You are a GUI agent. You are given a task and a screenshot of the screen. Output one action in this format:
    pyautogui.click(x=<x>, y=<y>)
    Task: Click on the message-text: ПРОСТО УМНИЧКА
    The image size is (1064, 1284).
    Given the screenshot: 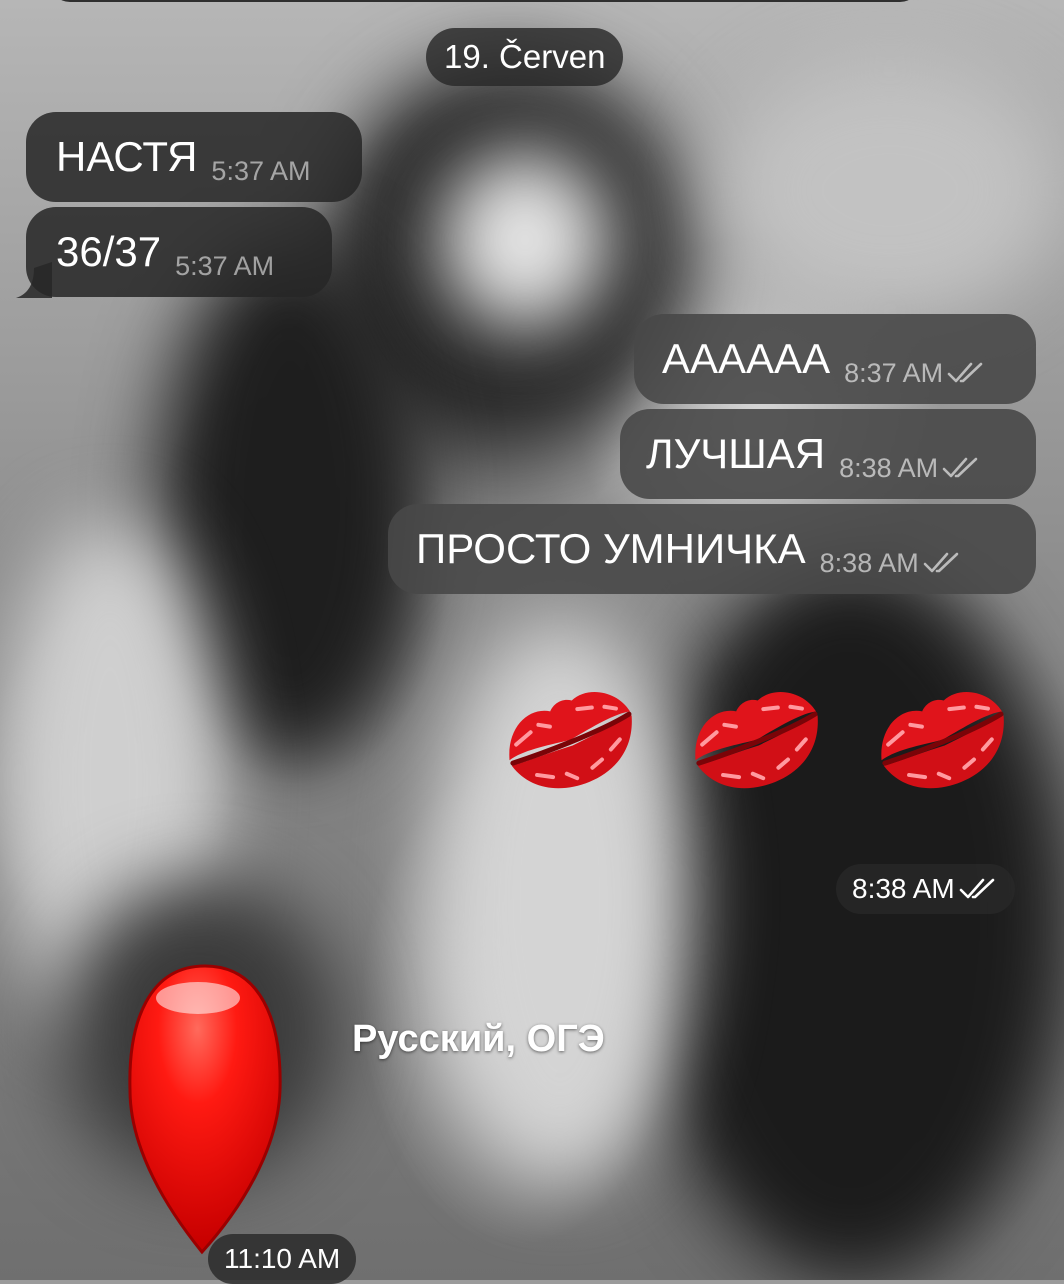 What is the action you would take?
    pyautogui.click(x=611, y=548)
    